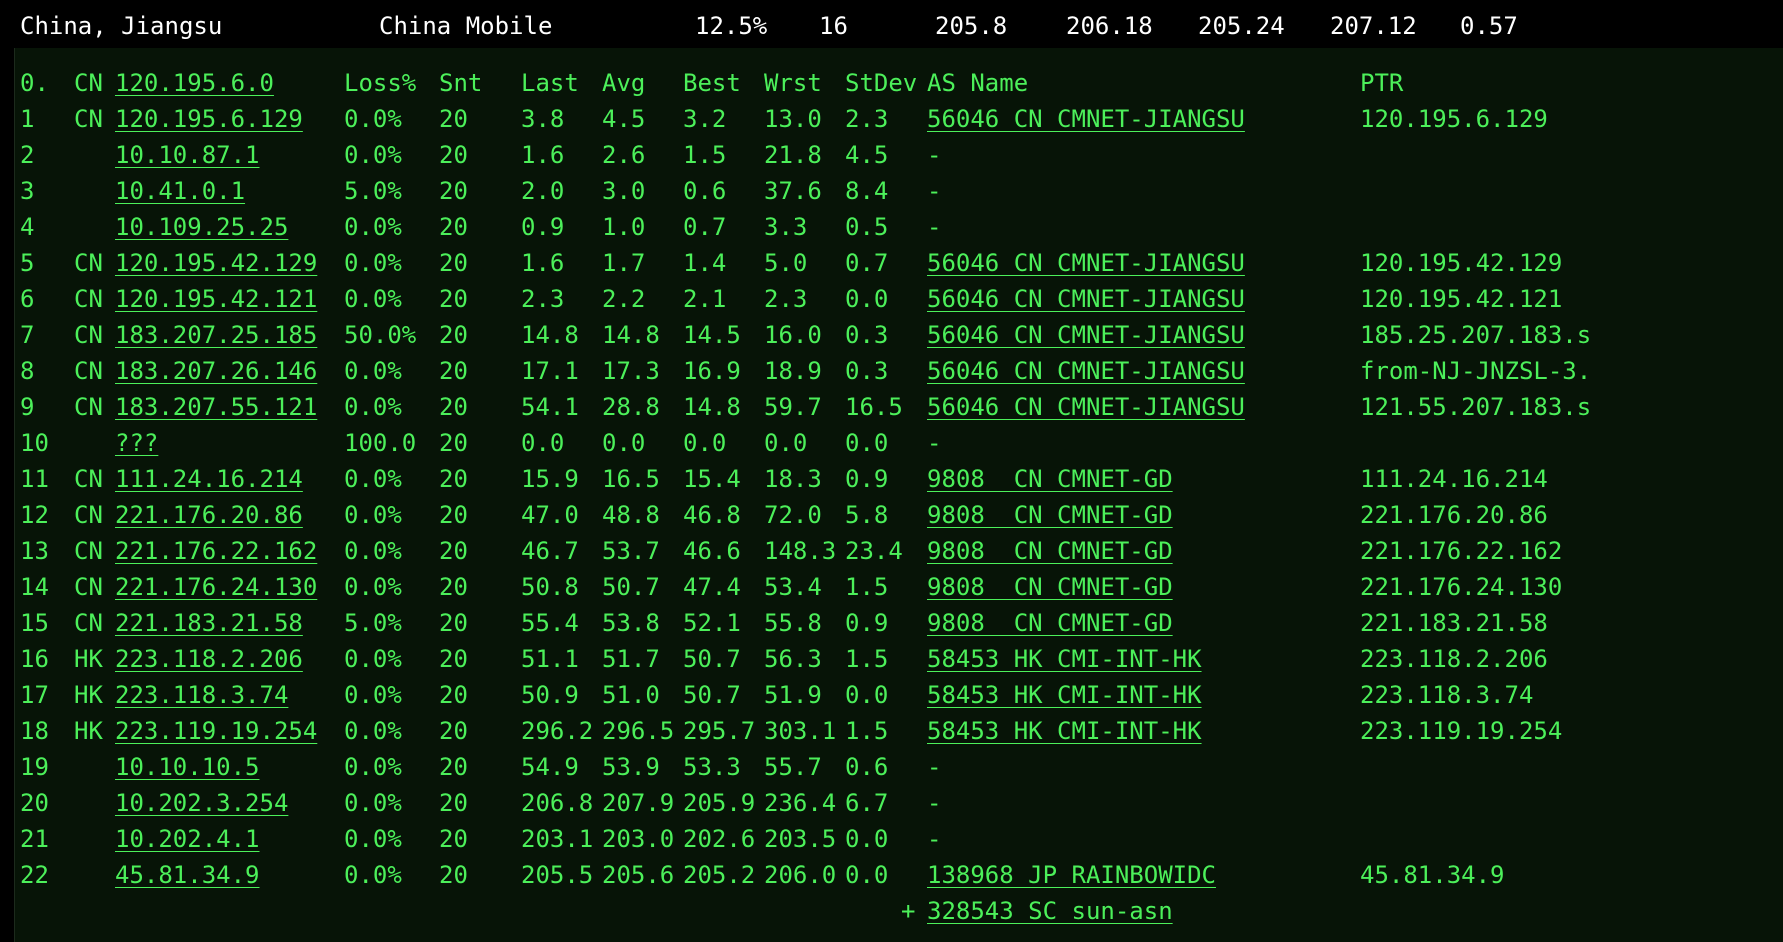  Describe the element at coordinates (1461, 731) in the screenshot. I see `ptr-value: 223.119.19.254` at that location.